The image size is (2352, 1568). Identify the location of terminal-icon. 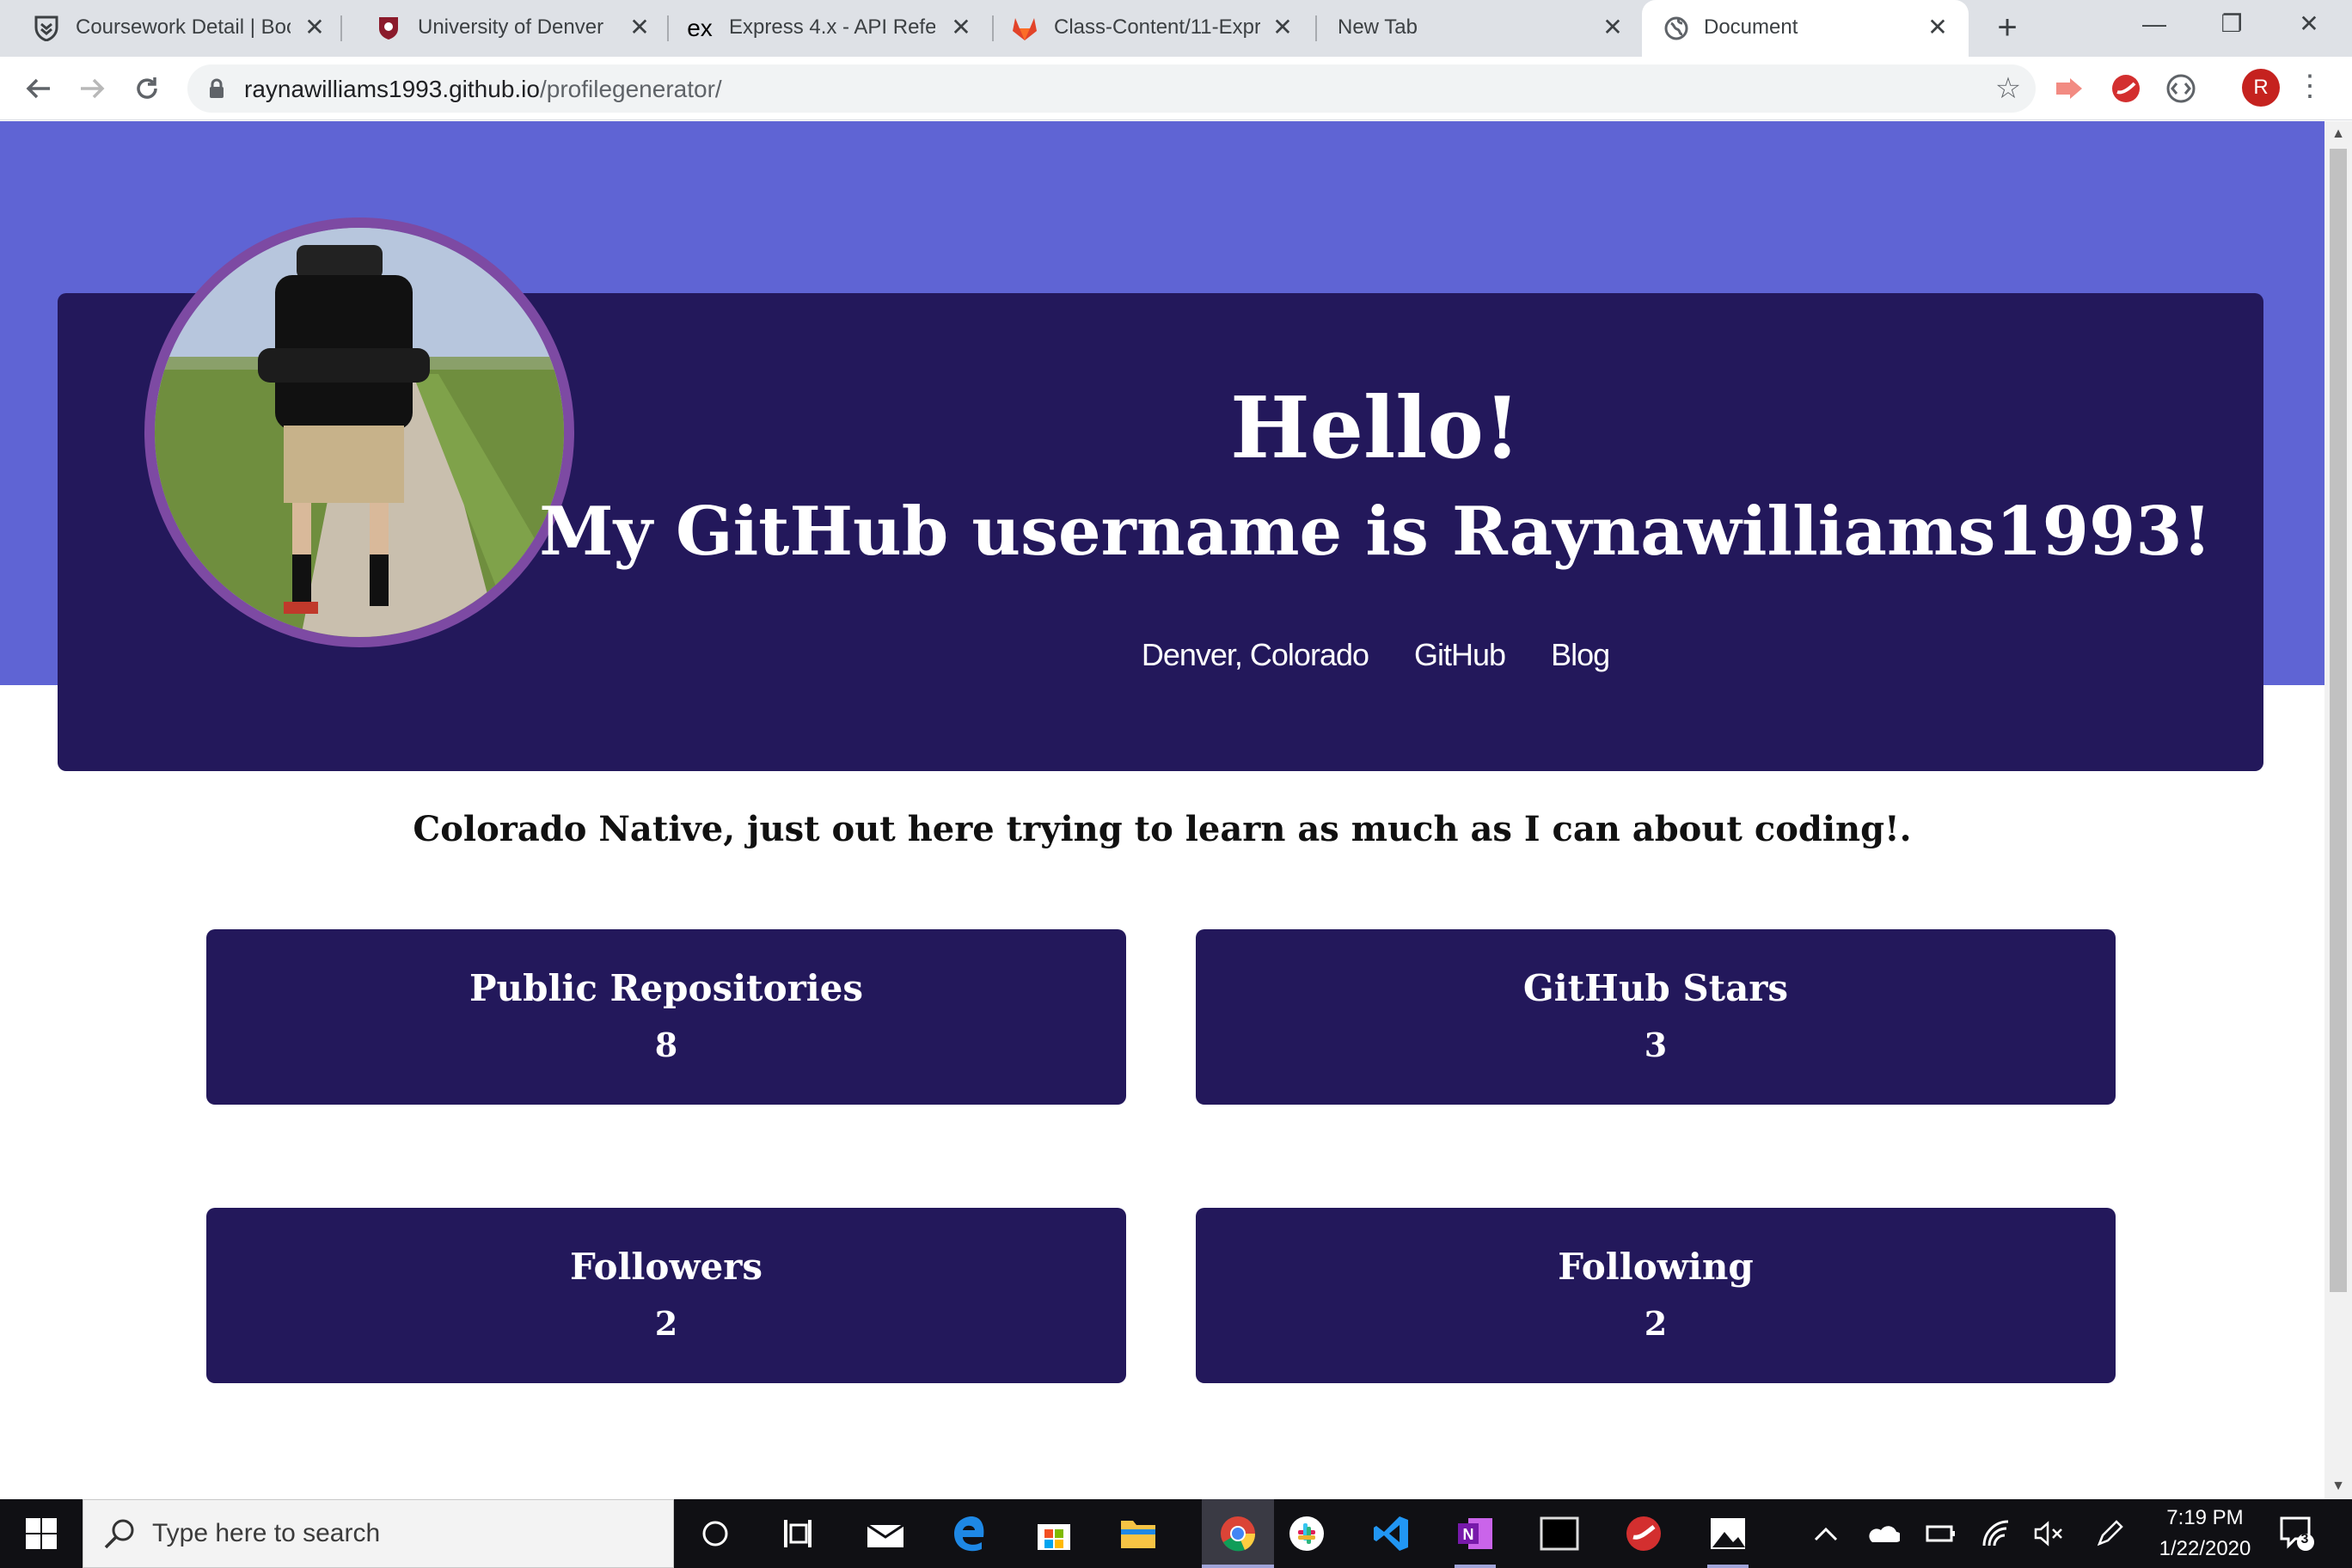
(1559, 1533).